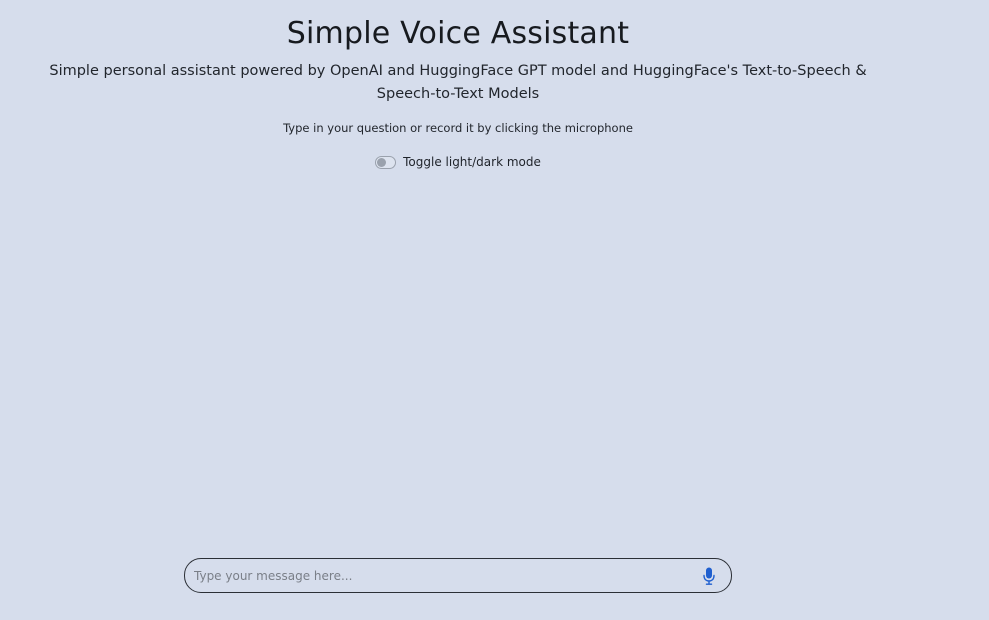 Image resolution: width=989 pixels, height=620 pixels. I want to click on page-title: Simple Voice Assistant, so click(458, 33).